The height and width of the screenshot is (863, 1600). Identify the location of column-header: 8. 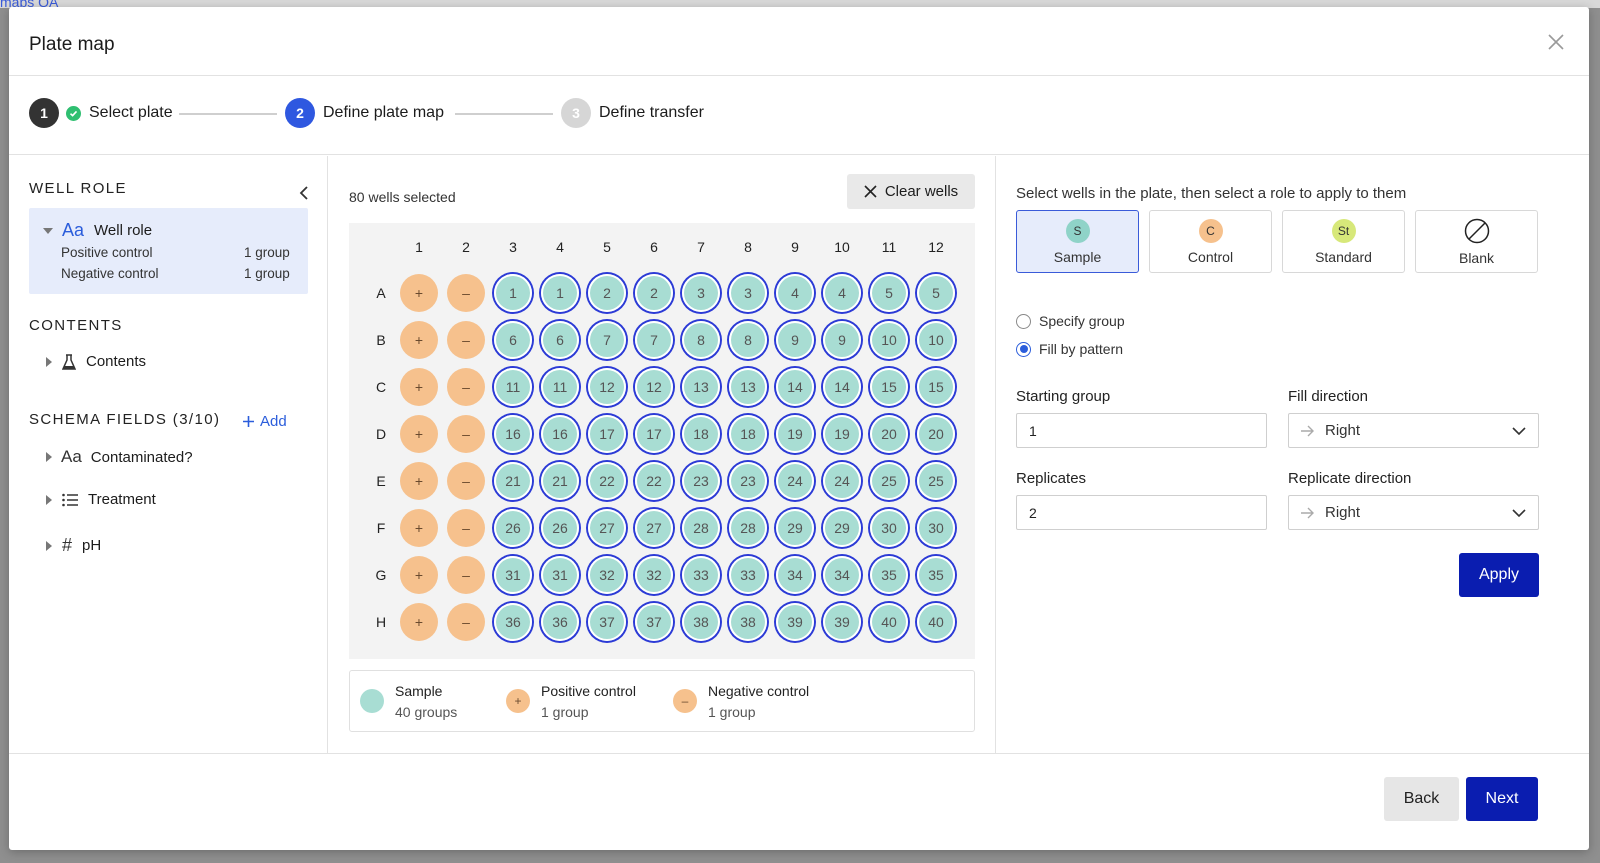
(748, 247).